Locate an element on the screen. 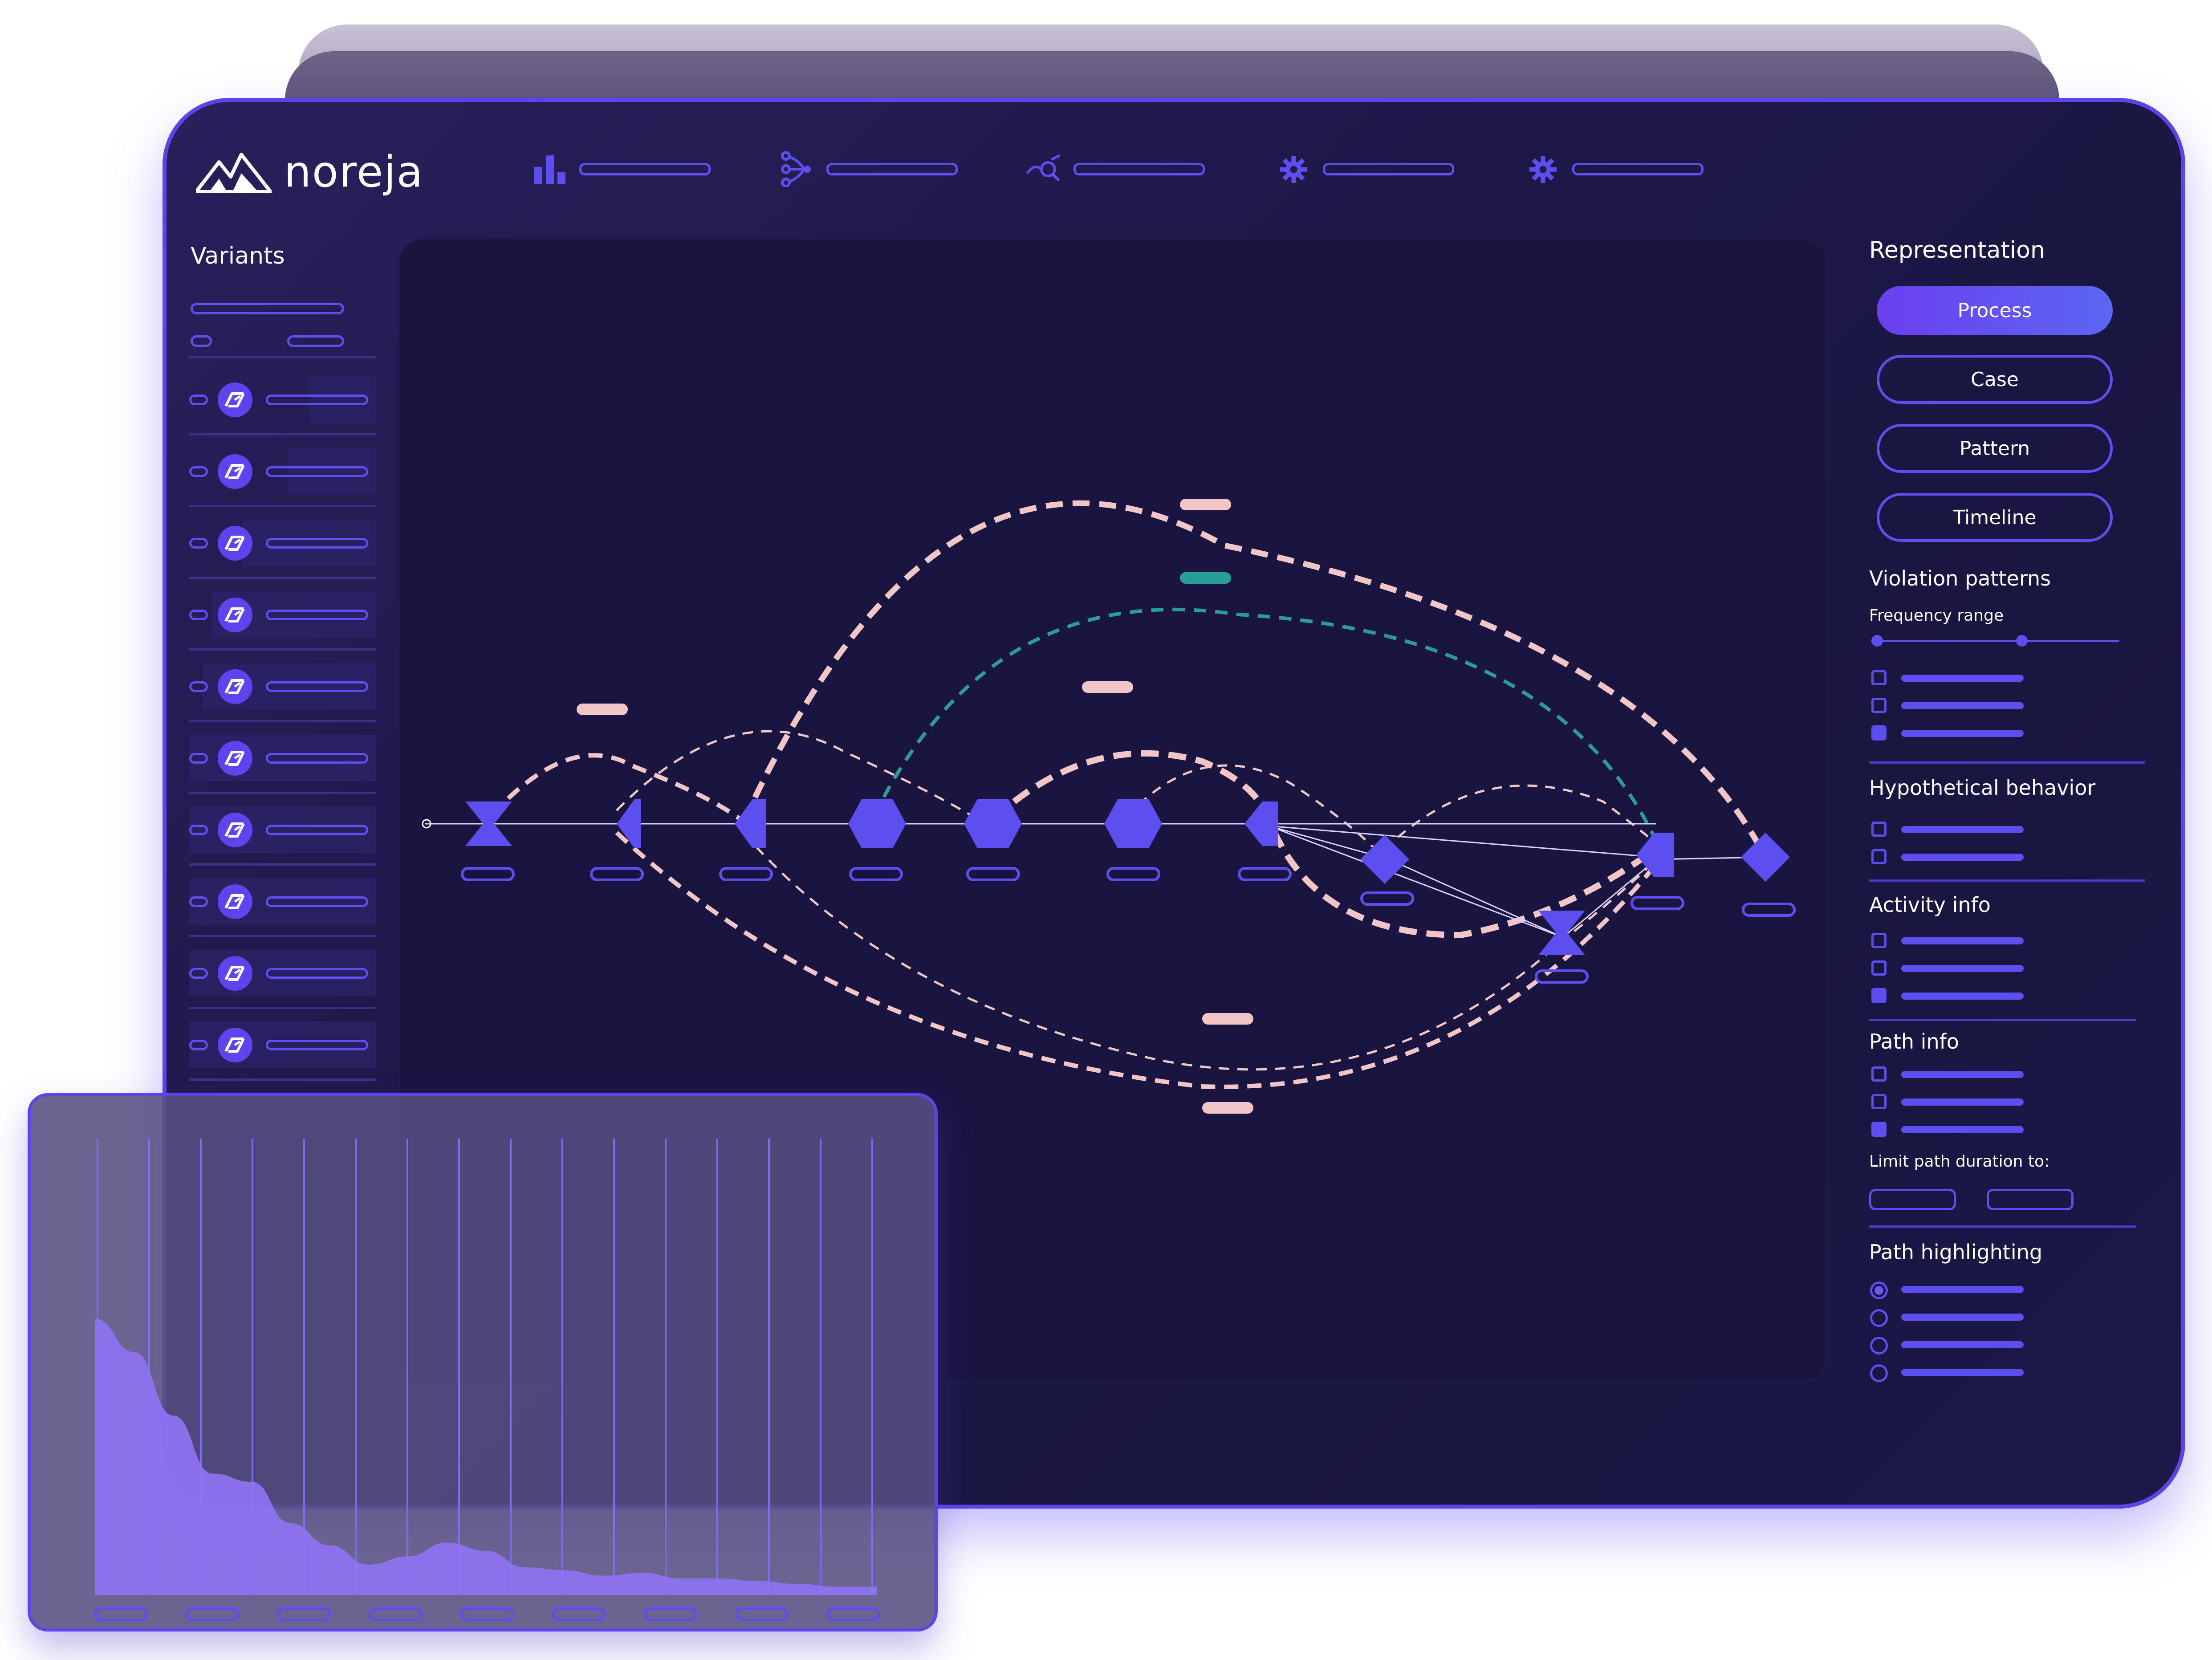 The image size is (2212, 1660). edge-label is located at coordinates (1227, 1108).